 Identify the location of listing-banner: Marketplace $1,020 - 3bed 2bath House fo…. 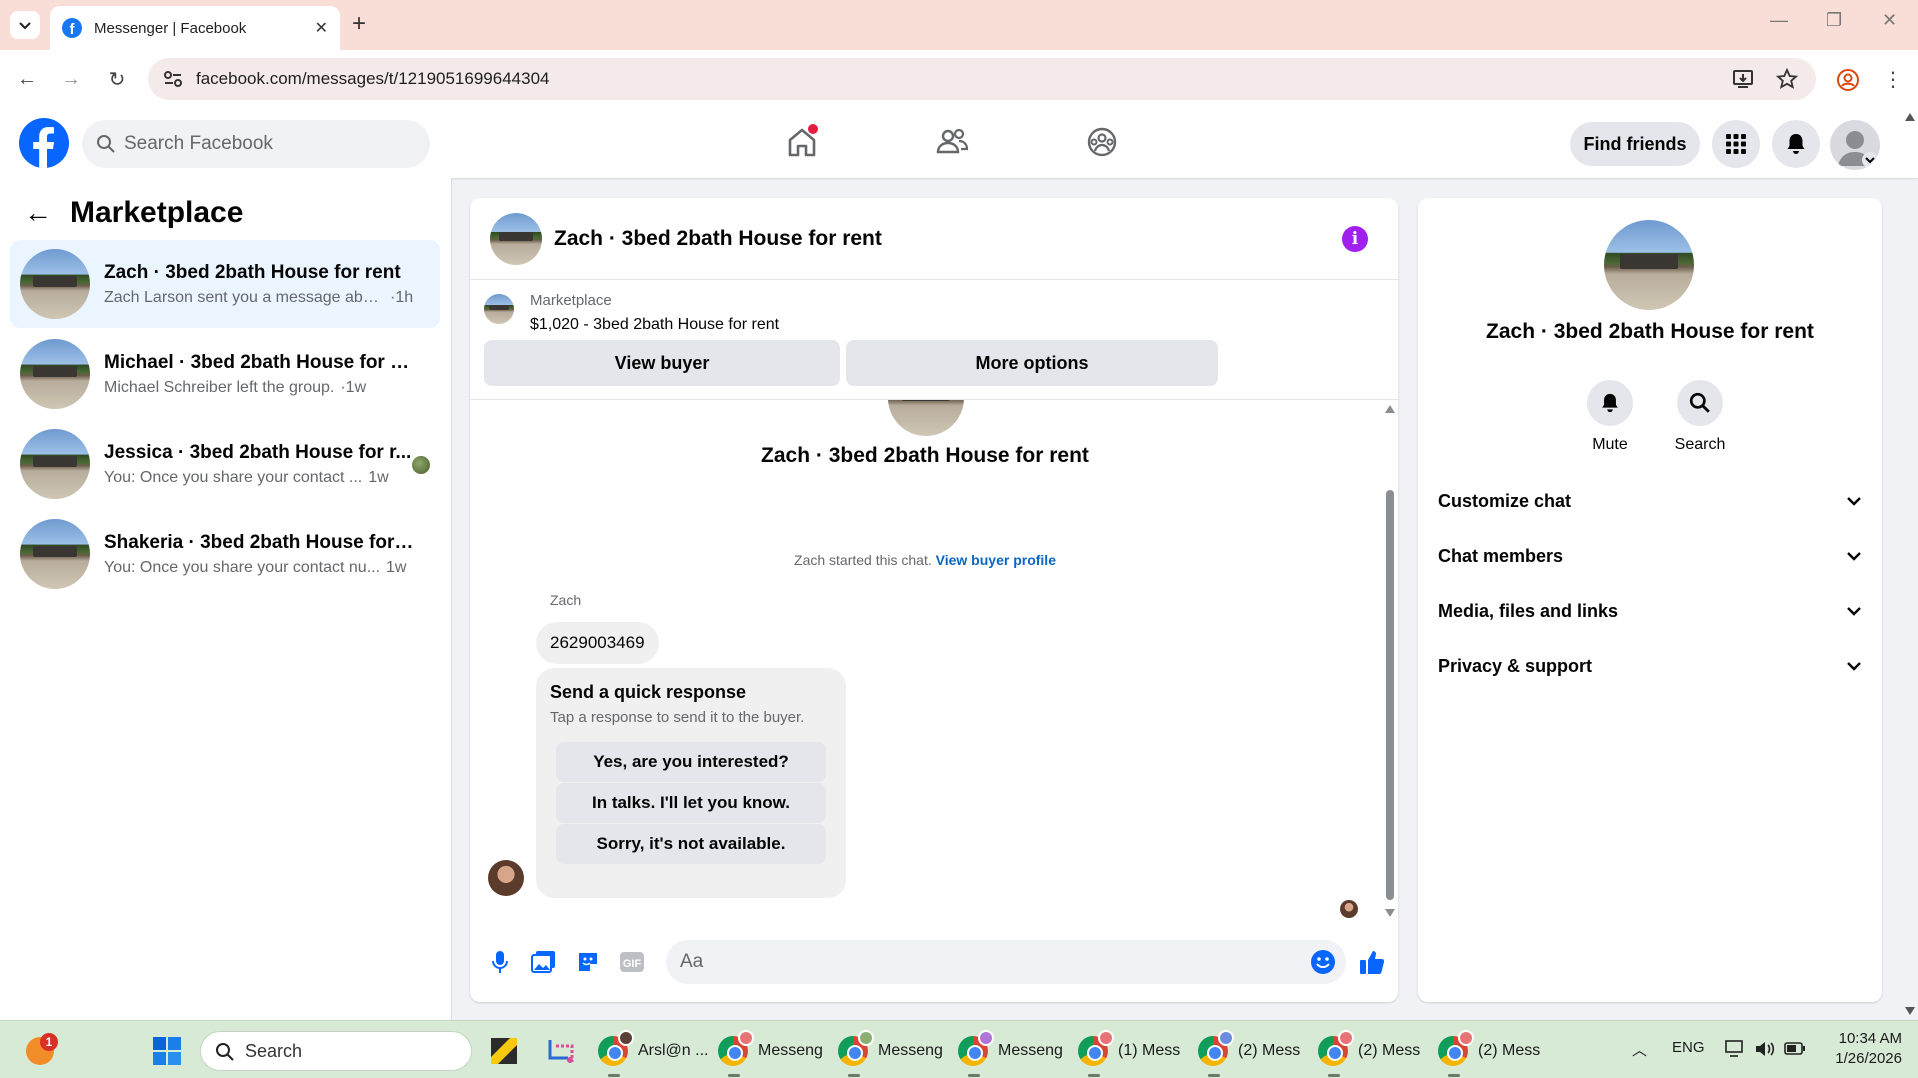
(934, 340).